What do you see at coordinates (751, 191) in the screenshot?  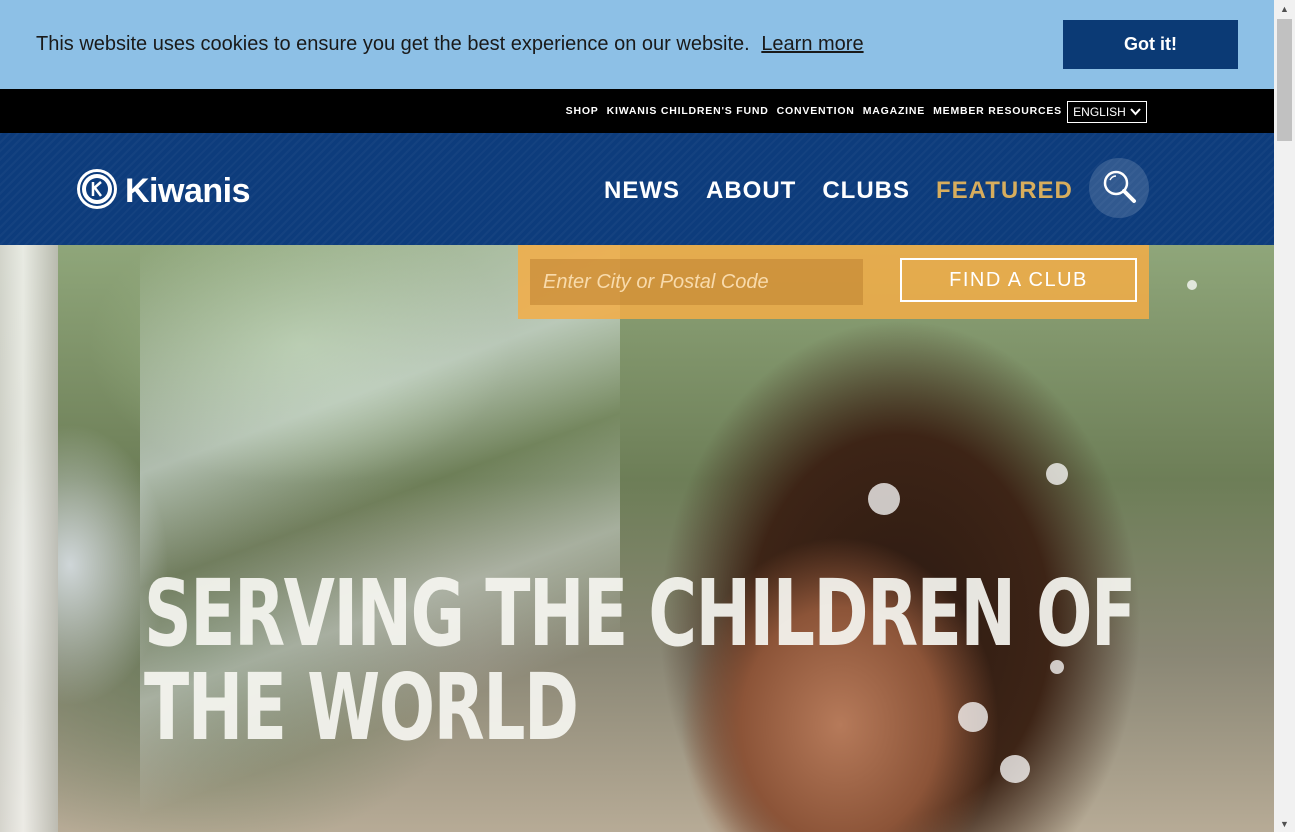 I see `nav-about: ABOUT` at bounding box center [751, 191].